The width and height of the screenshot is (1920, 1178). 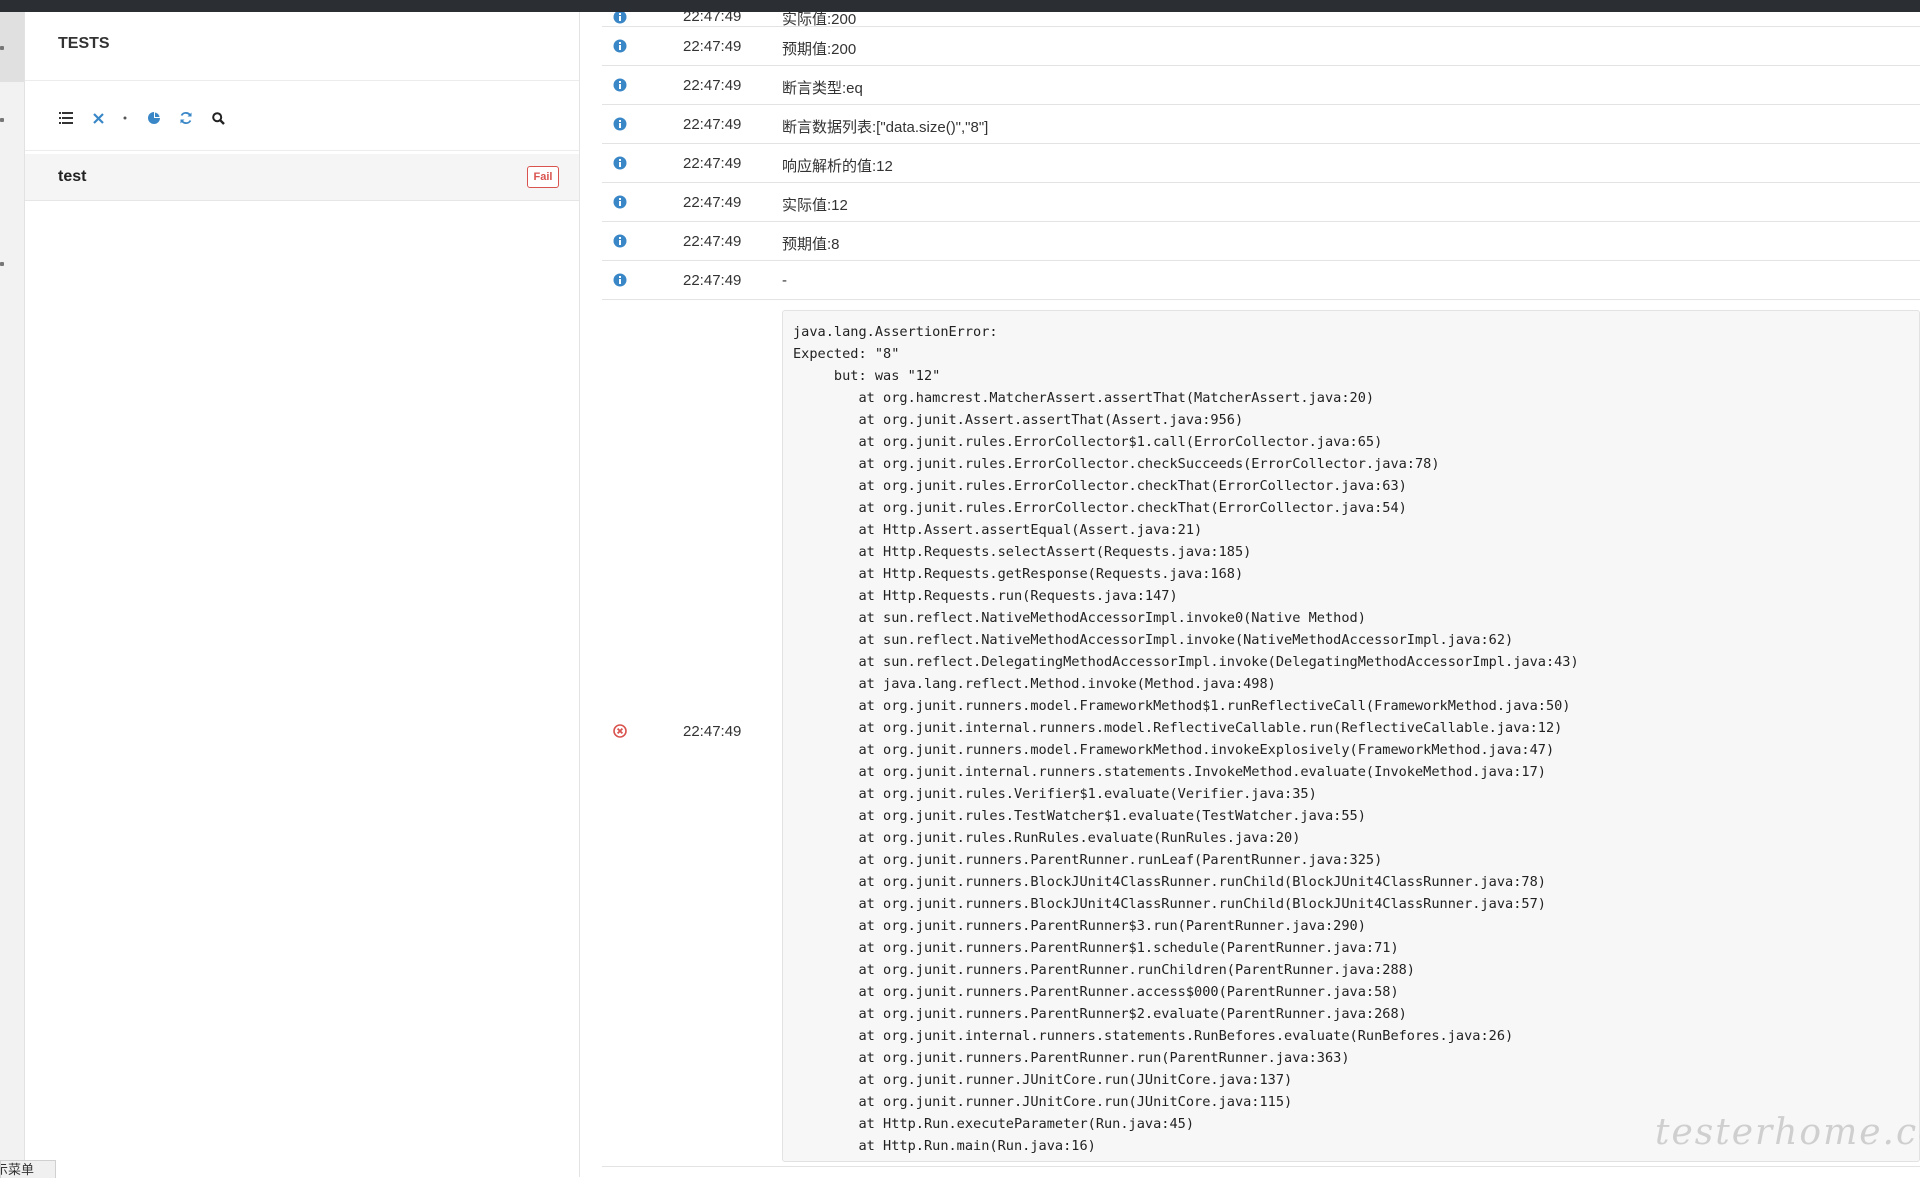 I want to click on log-message: 预期值:8, so click(x=811, y=244).